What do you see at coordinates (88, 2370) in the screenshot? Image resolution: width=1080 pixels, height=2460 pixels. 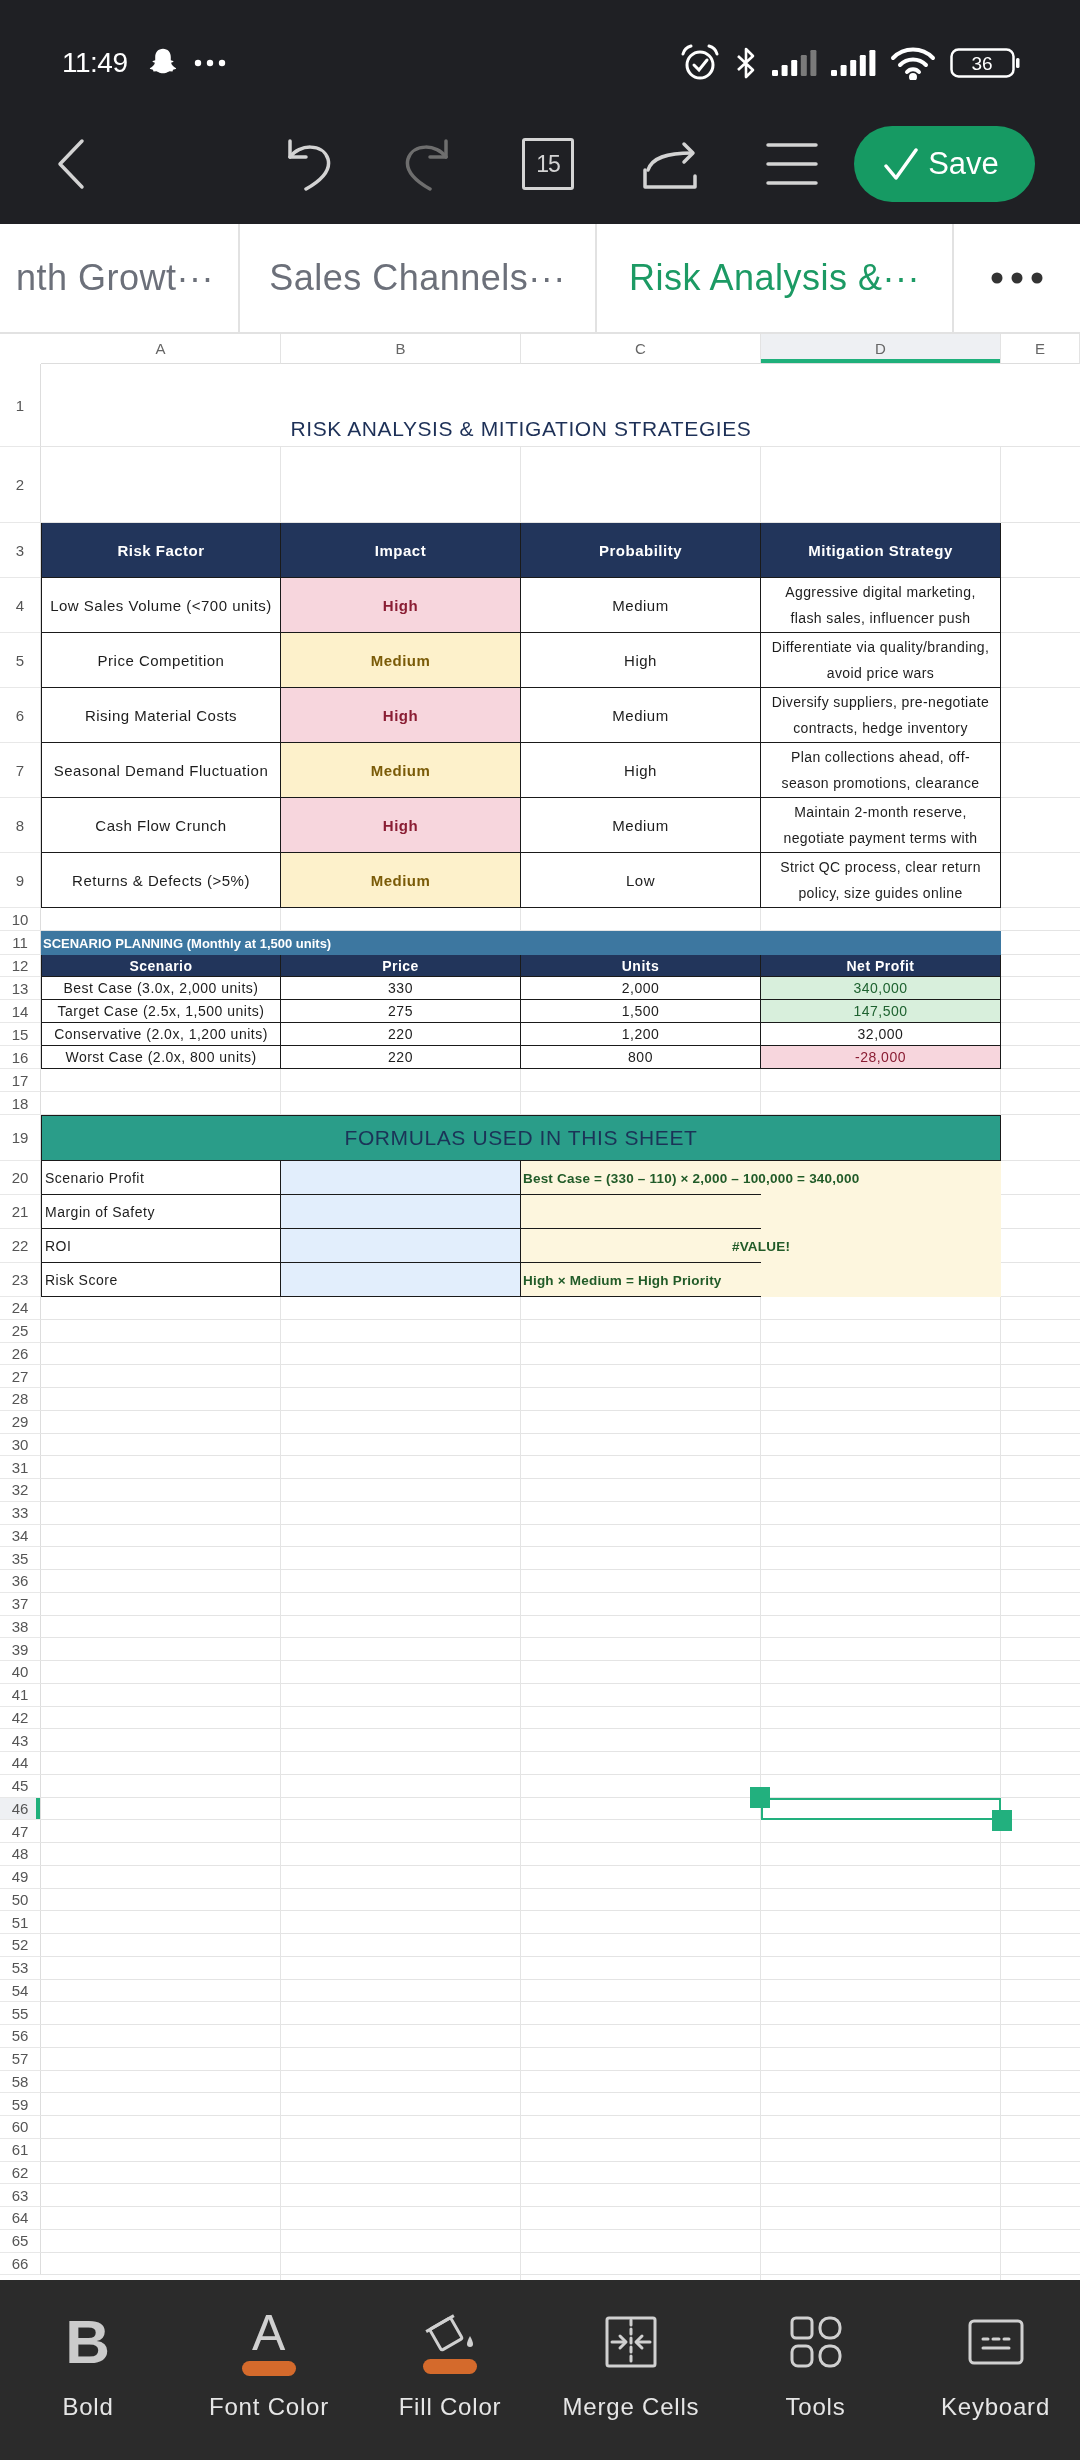 I see `bold-button: B Bold` at bounding box center [88, 2370].